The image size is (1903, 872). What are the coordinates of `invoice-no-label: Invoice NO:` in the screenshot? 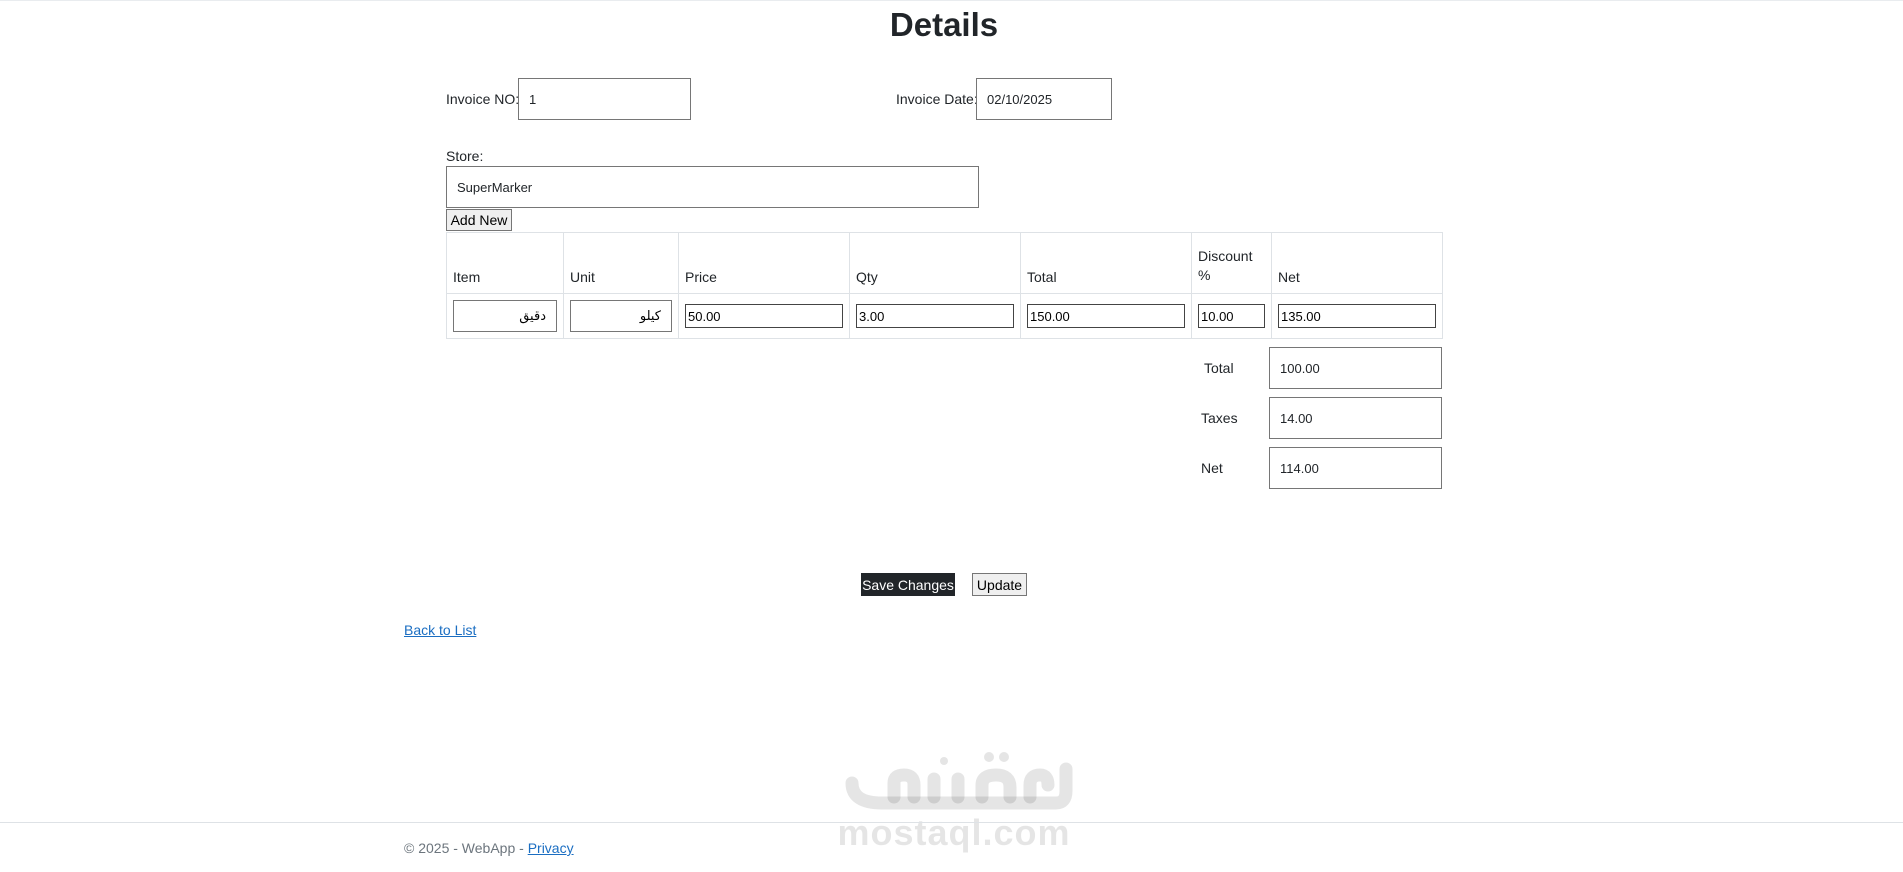 It's located at (483, 99).